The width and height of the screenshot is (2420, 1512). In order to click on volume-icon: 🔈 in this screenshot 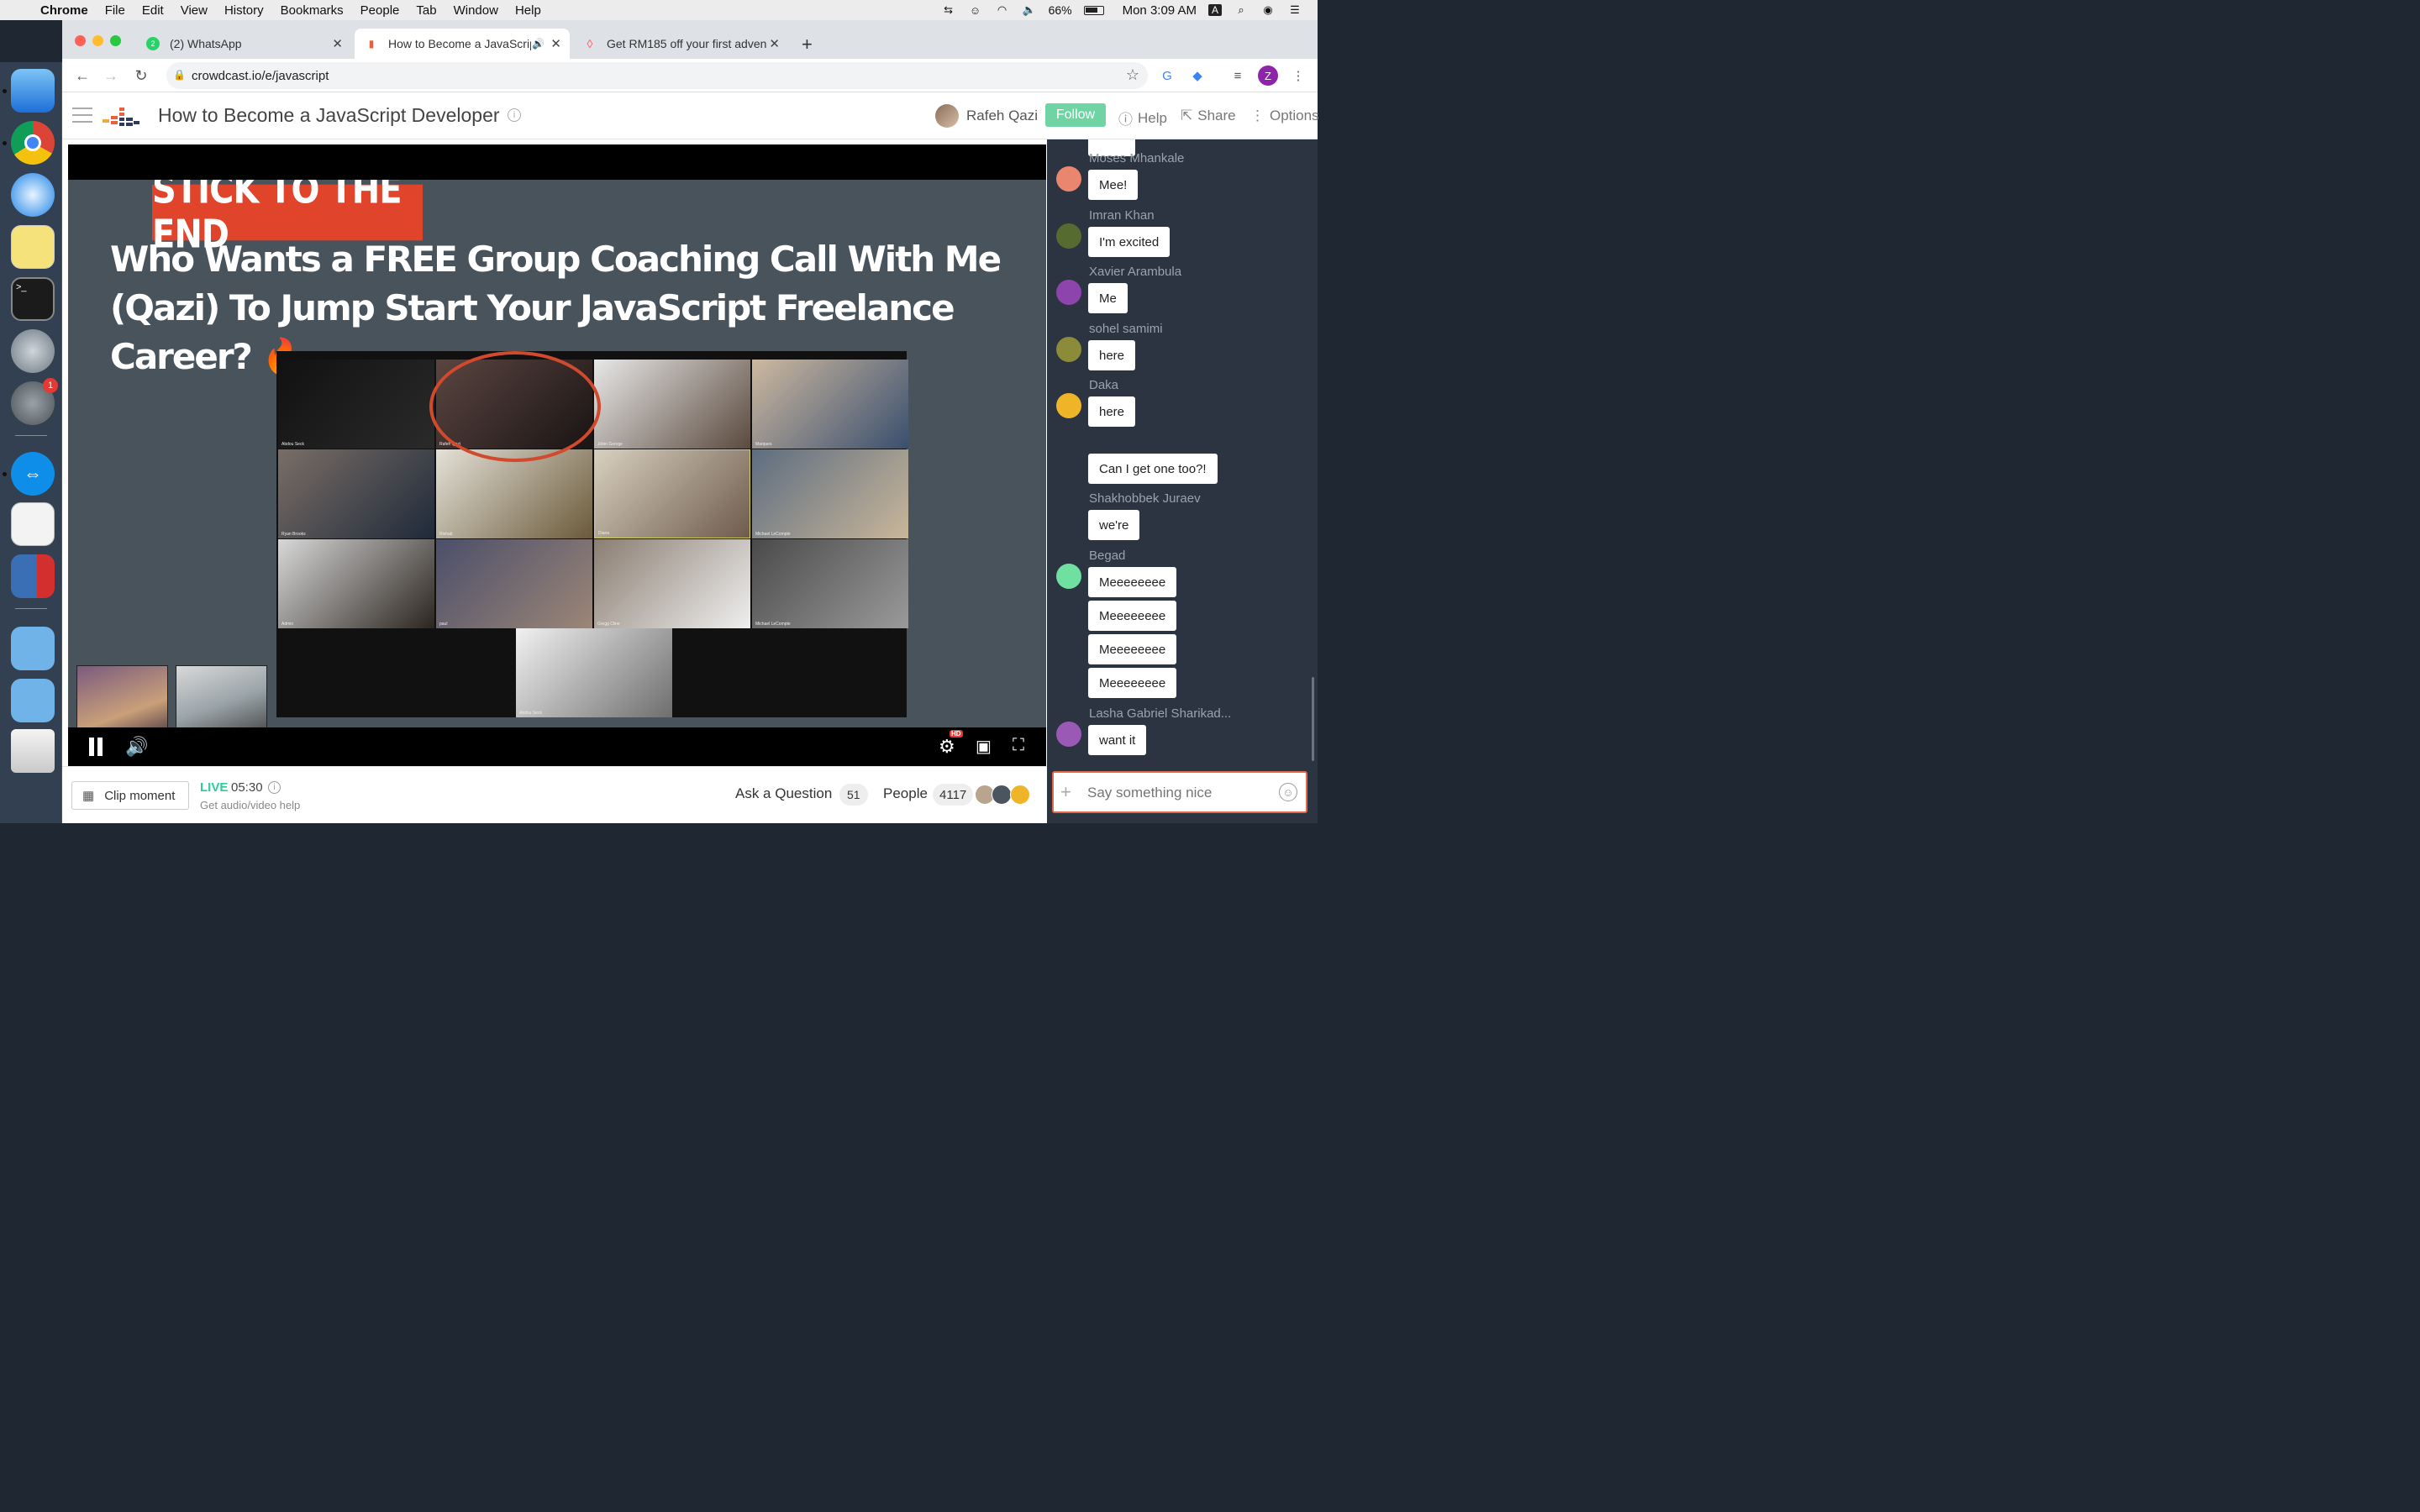, I will do `click(1029, 10)`.